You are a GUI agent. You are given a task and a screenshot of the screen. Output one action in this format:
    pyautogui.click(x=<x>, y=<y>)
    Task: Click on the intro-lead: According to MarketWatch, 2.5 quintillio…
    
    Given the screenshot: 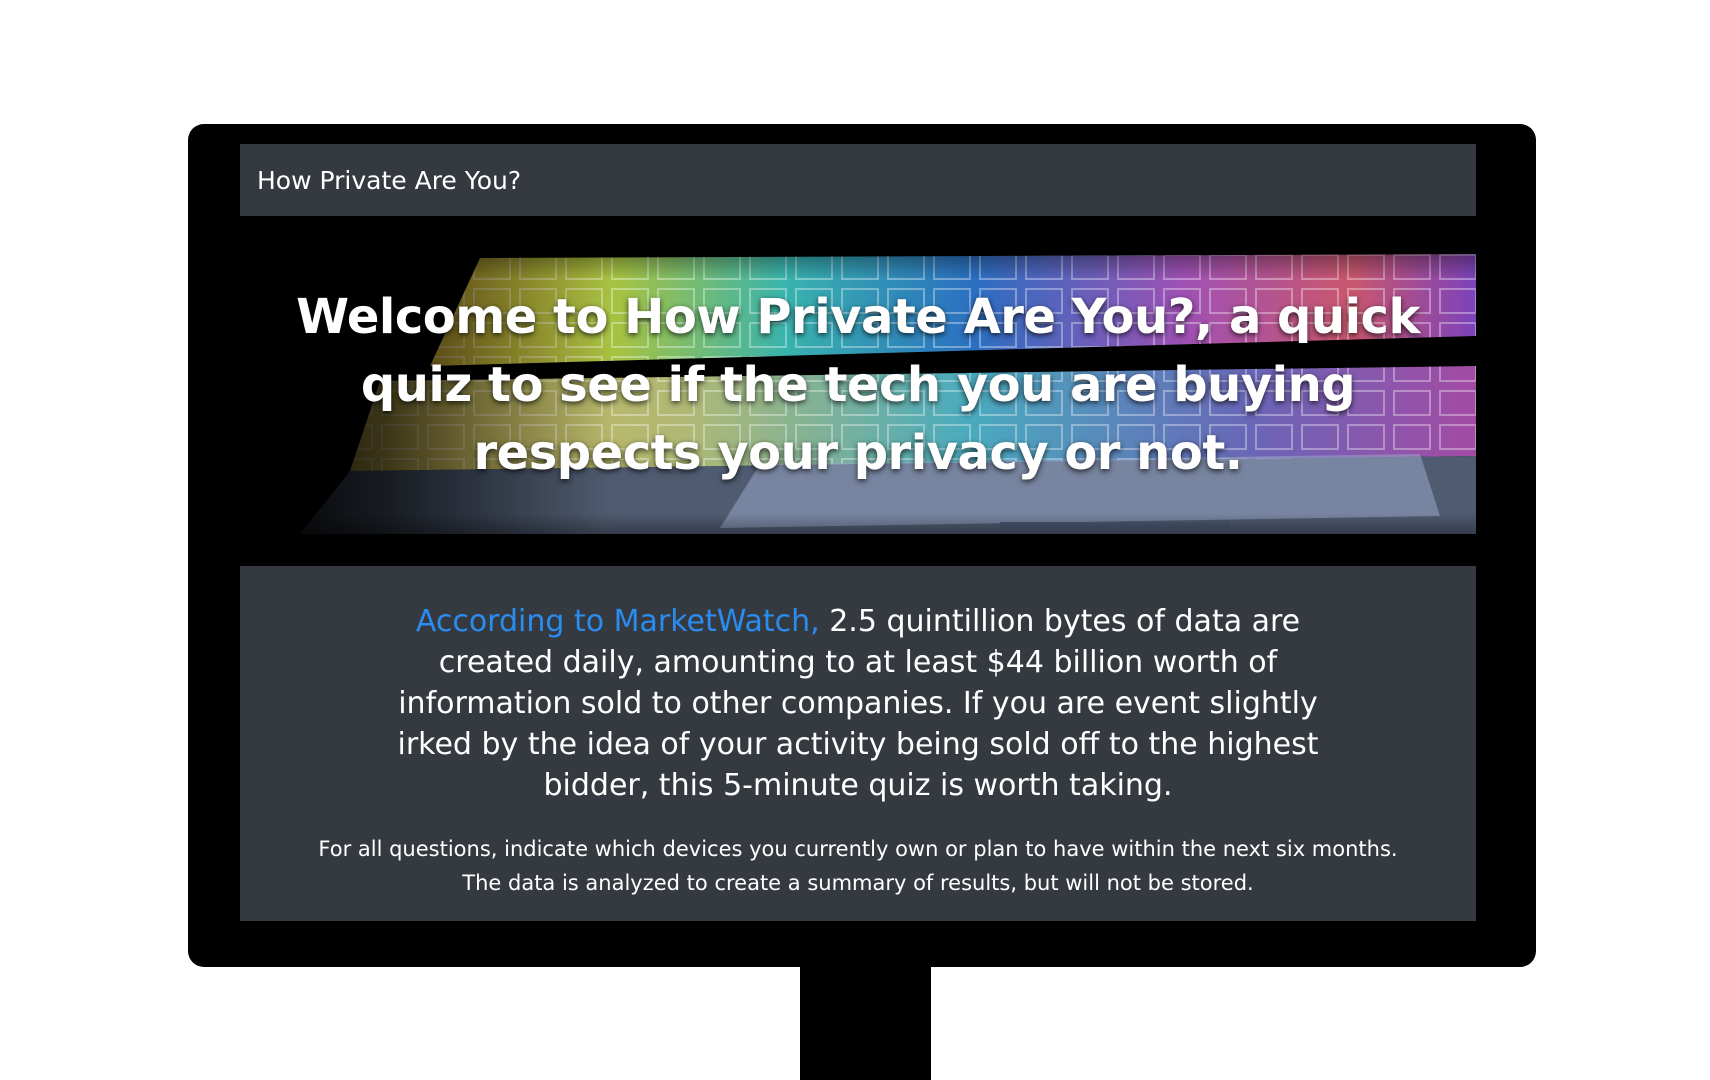 What is the action you would take?
    pyautogui.click(x=858, y=703)
    